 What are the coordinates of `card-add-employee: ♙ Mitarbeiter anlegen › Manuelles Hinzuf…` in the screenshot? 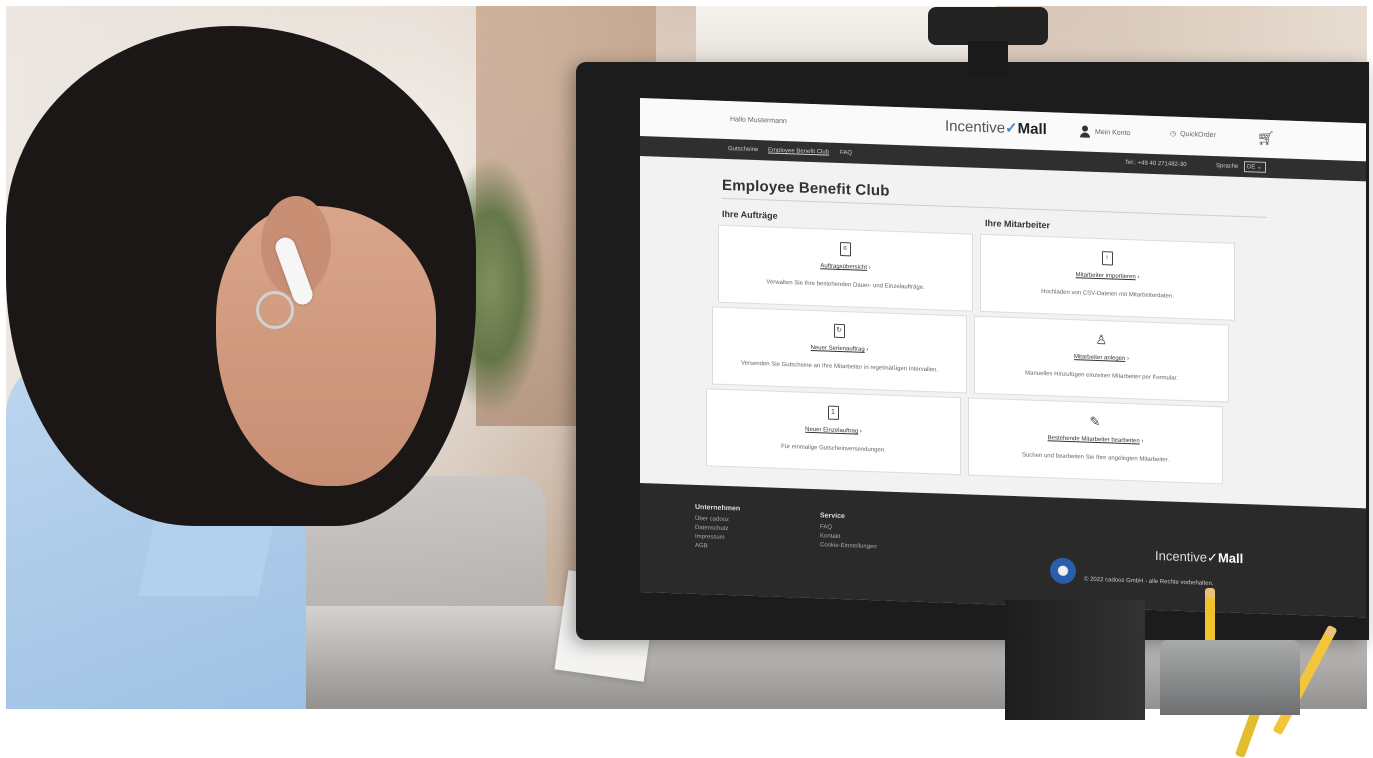 It's located at (1101, 359).